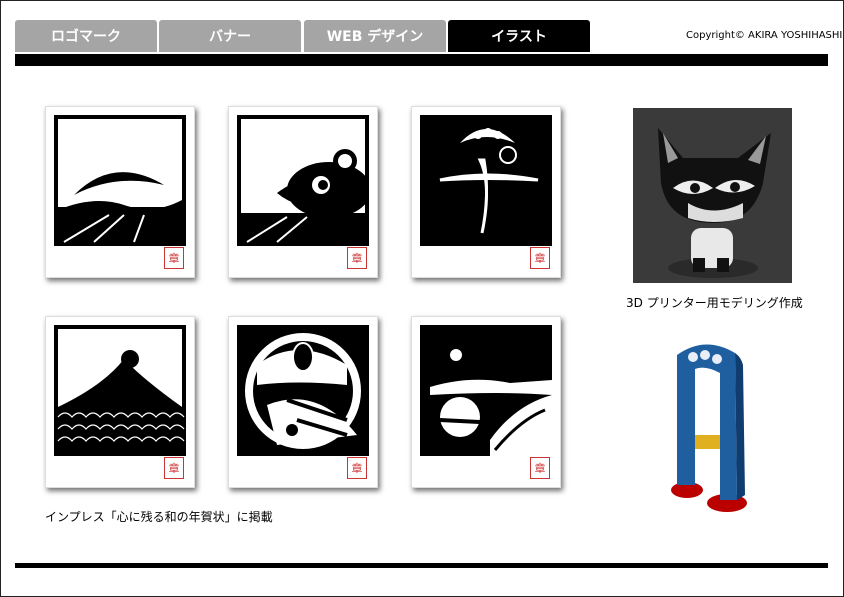 The width and height of the screenshot is (844, 597). I want to click on illustration-card-2: 章, so click(303, 192).